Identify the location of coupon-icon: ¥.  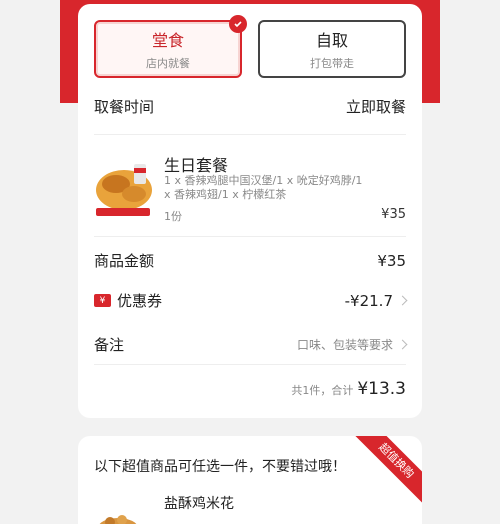
(102, 300).